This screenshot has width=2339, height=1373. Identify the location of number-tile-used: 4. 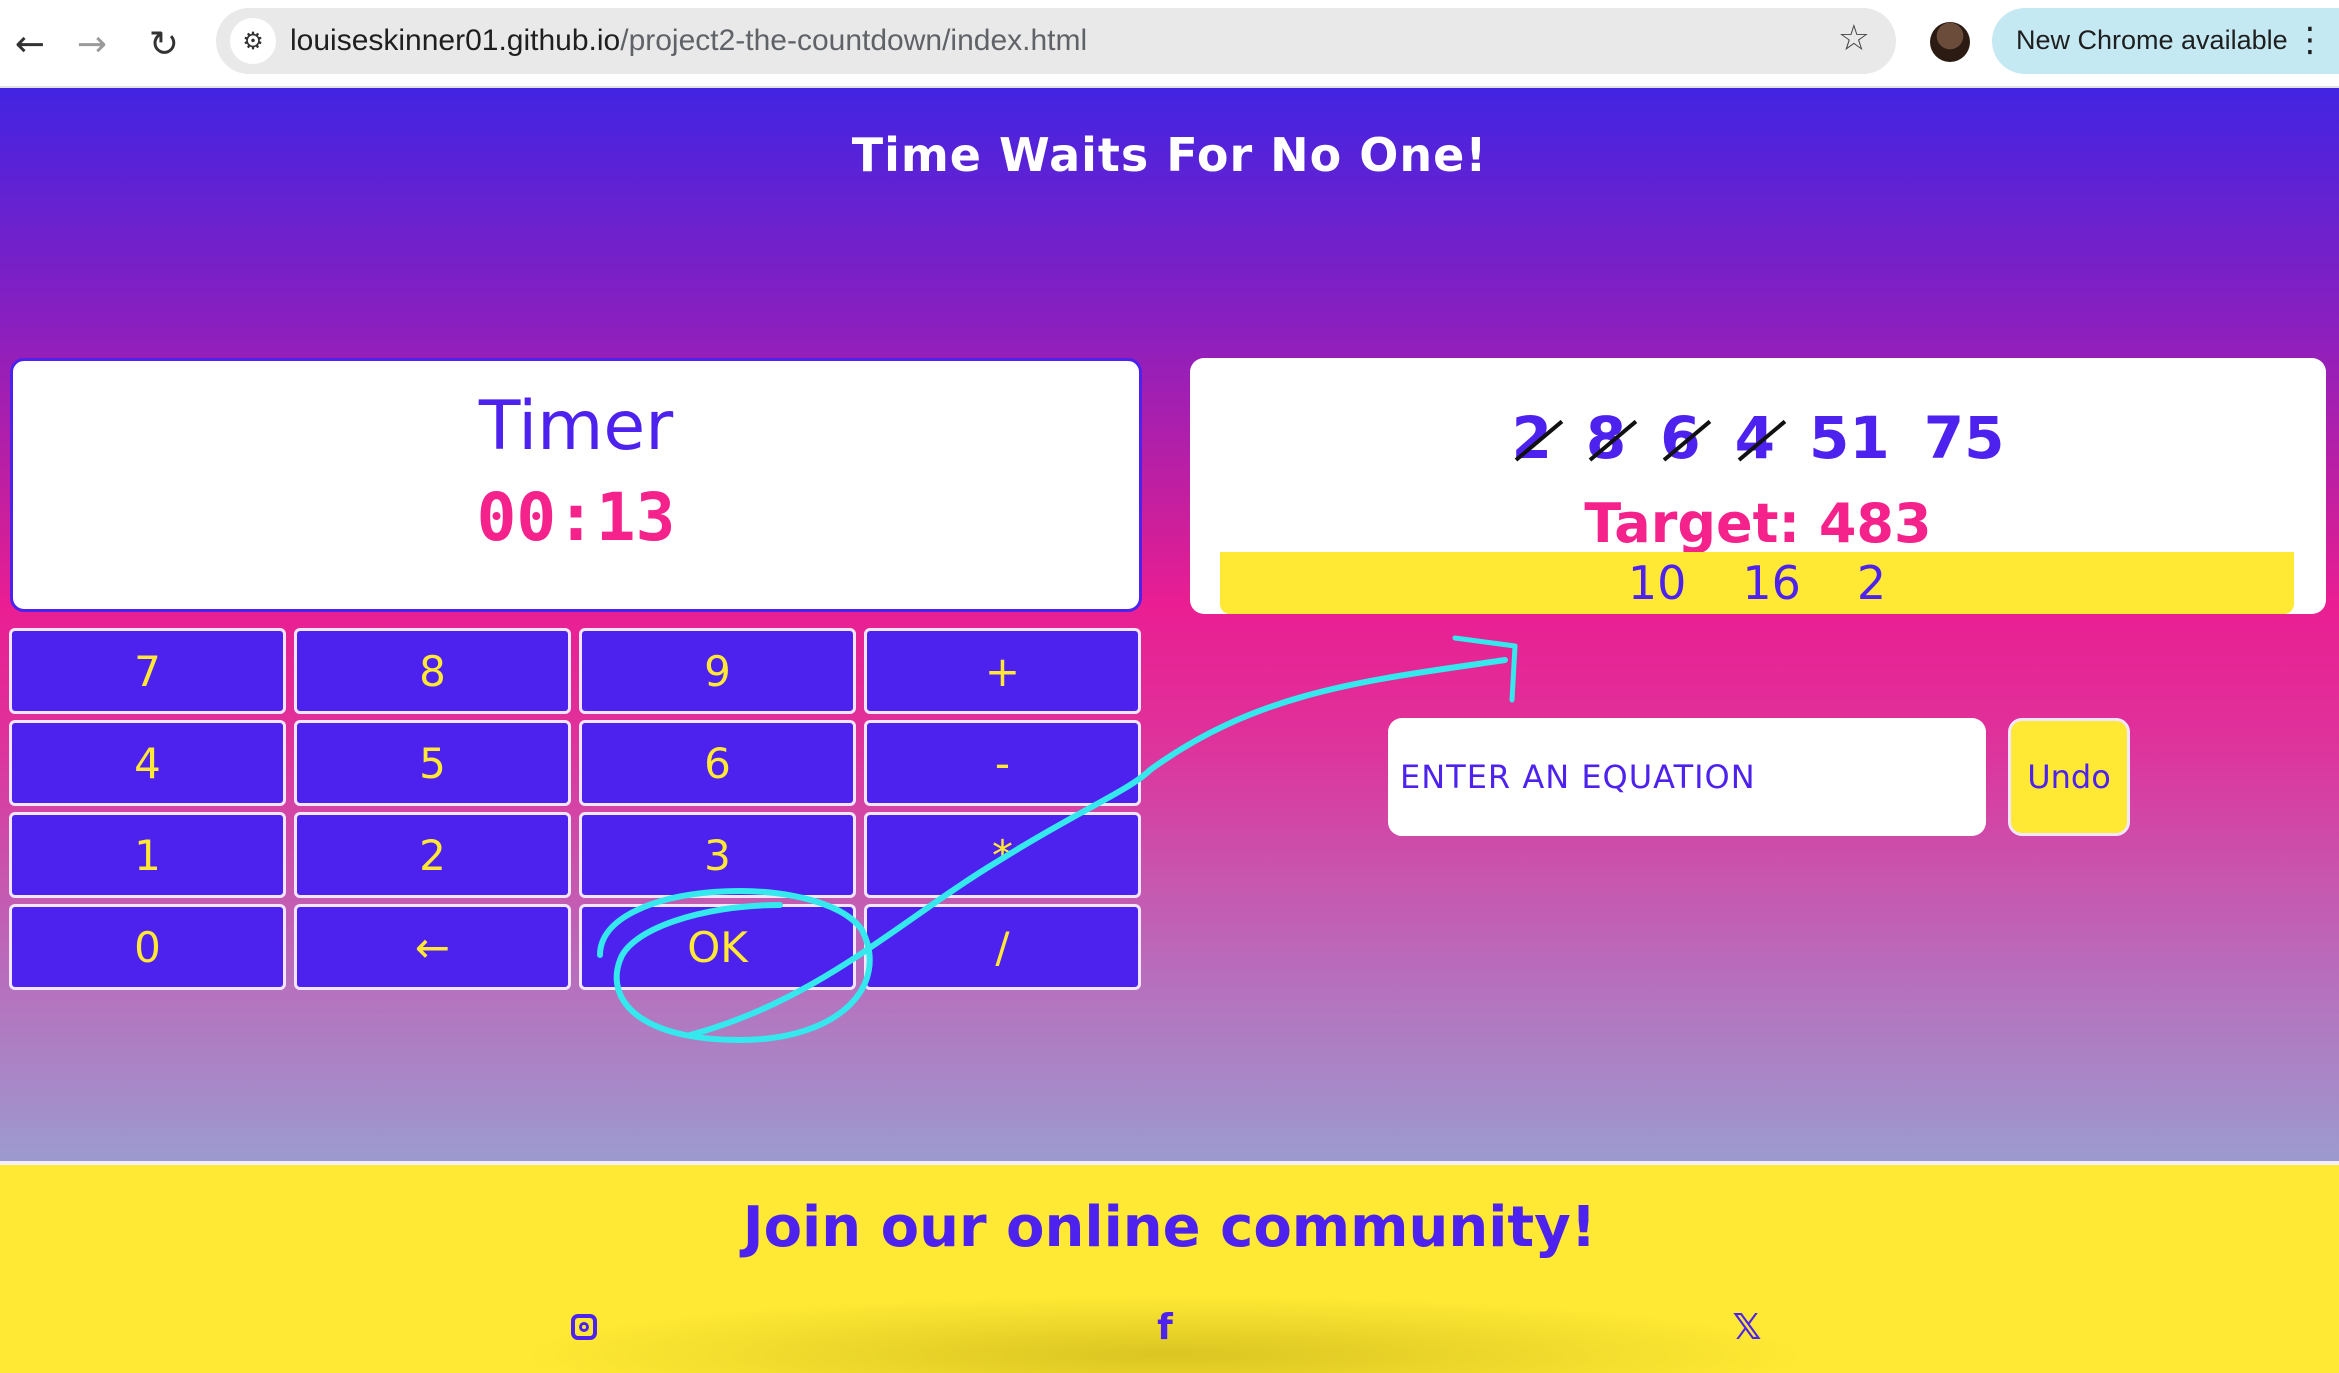
(1755, 438).